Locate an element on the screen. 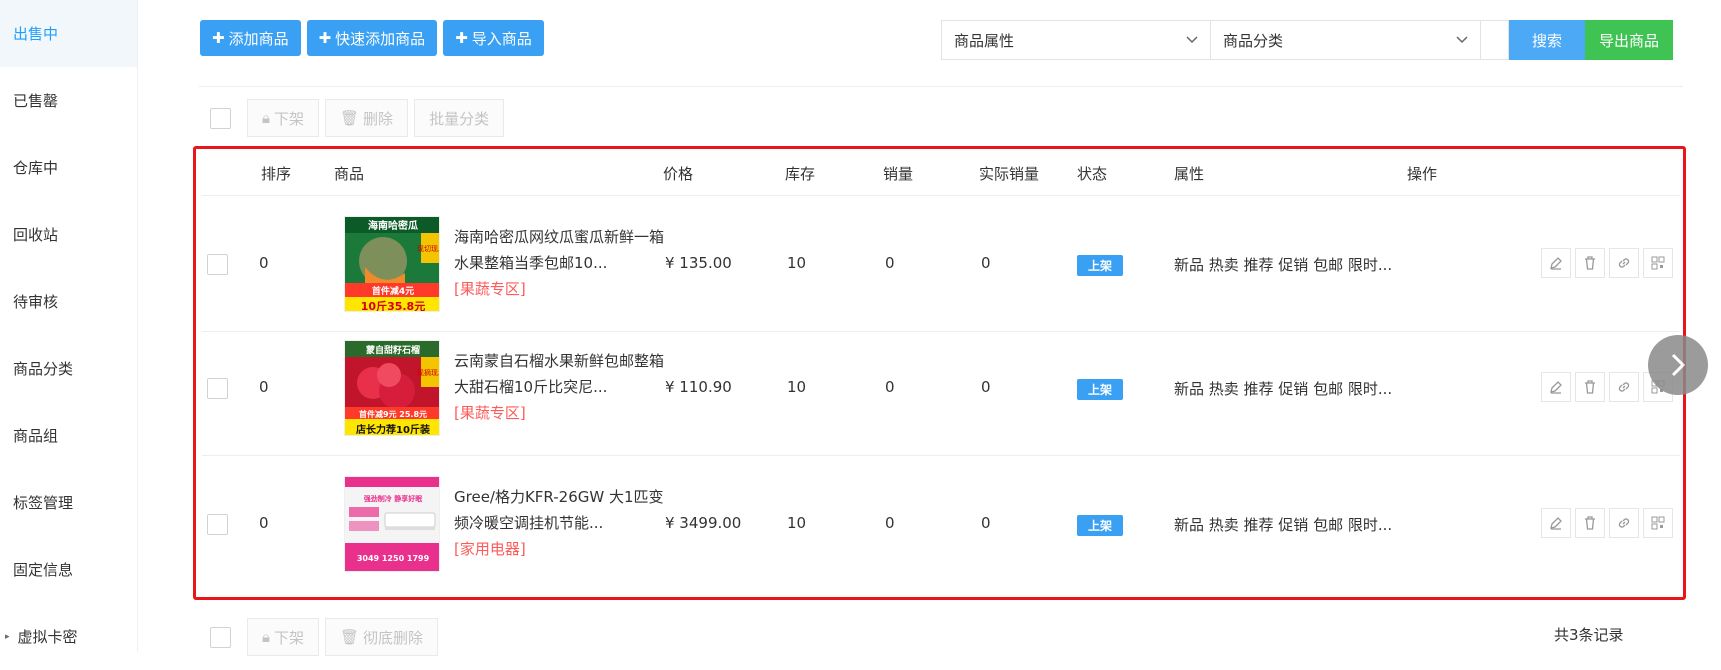  delete-button: 🗑︎删除 is located at coordinates (366, 118).